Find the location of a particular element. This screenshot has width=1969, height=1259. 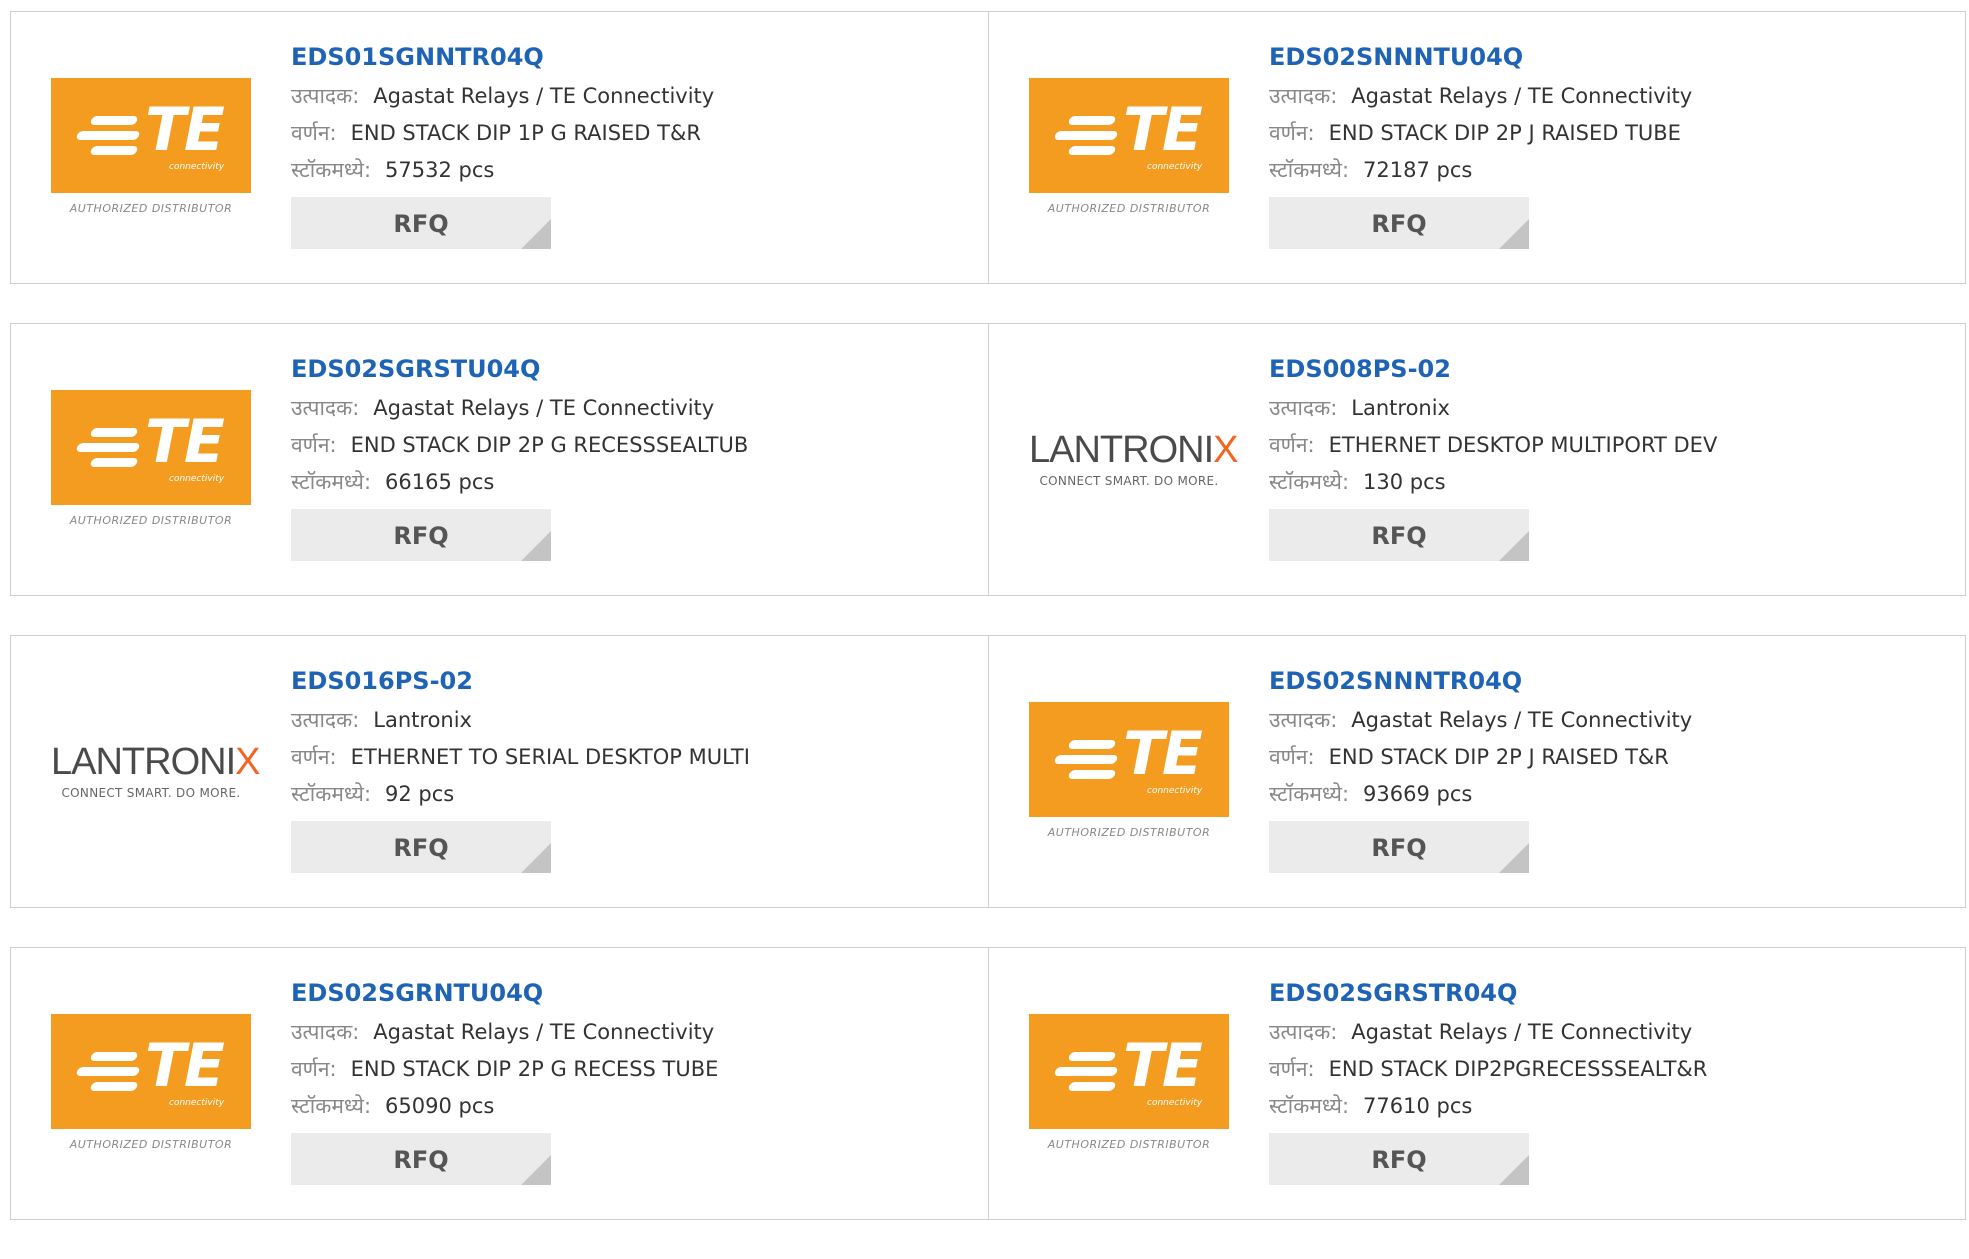

manufacturer-value: Lantronix is located at coordinates (422, 720).